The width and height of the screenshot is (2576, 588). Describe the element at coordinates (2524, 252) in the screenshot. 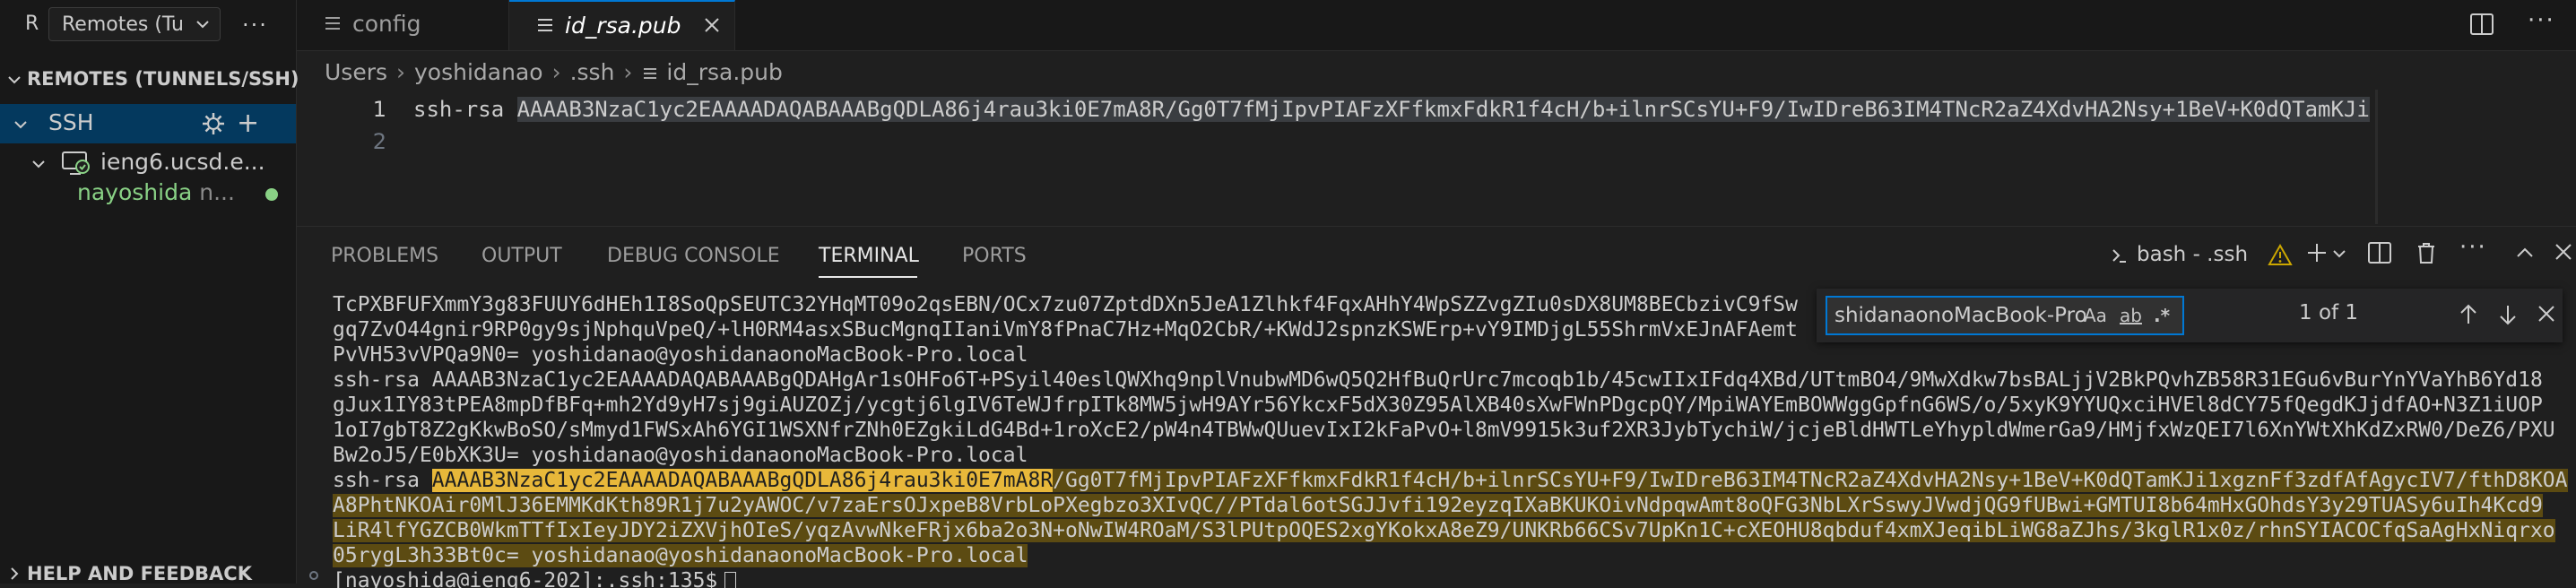

I see `maximize-panel-icon` at that location.